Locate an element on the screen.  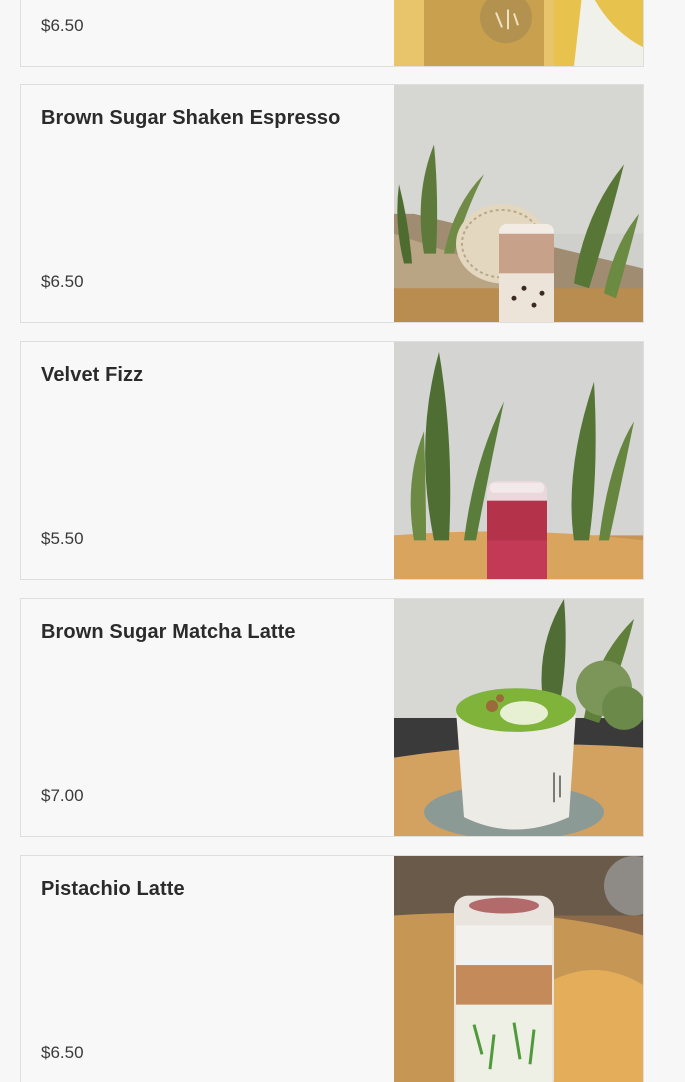
menu-item-info: $6.50 is located at coordinates (208, 33).